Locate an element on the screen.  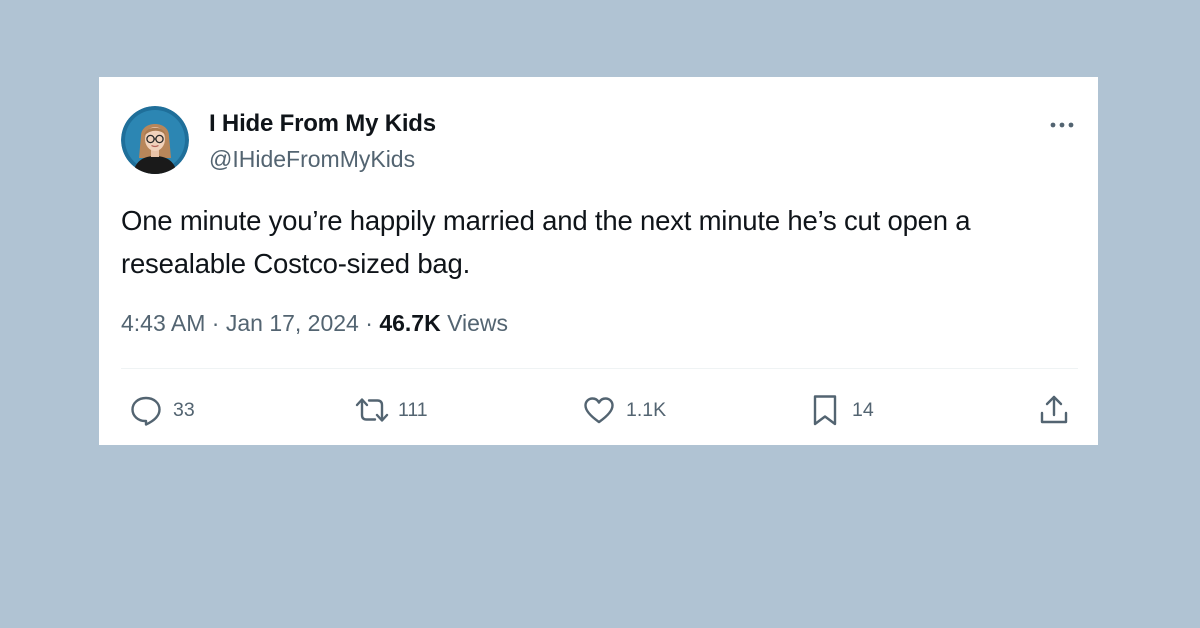
retweet-icon is located at coordinates (372, 410).